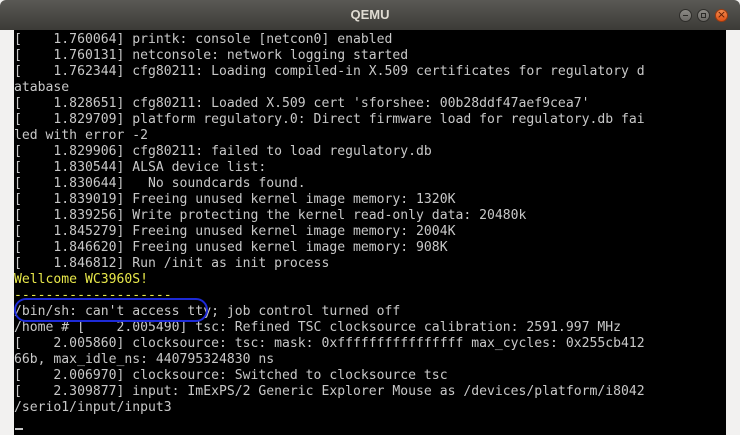  Describe the element at coordinates (93, 407) in the screenshot. I see `terminal-line: /serio1/input/input3` at that location.